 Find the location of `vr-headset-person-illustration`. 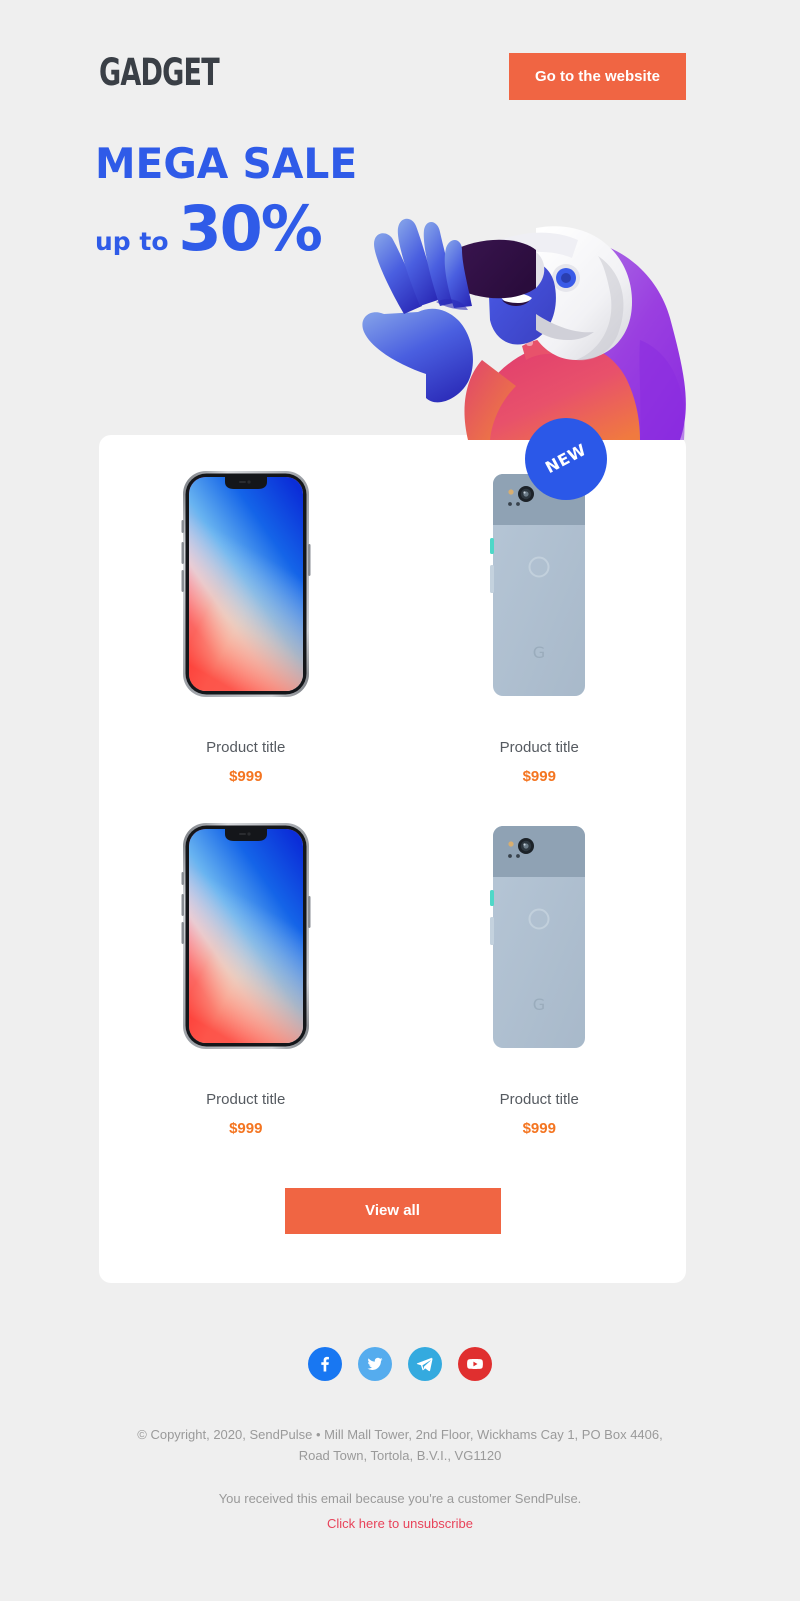

vr-headset-person-illustration is located at coordinates (520, 325).